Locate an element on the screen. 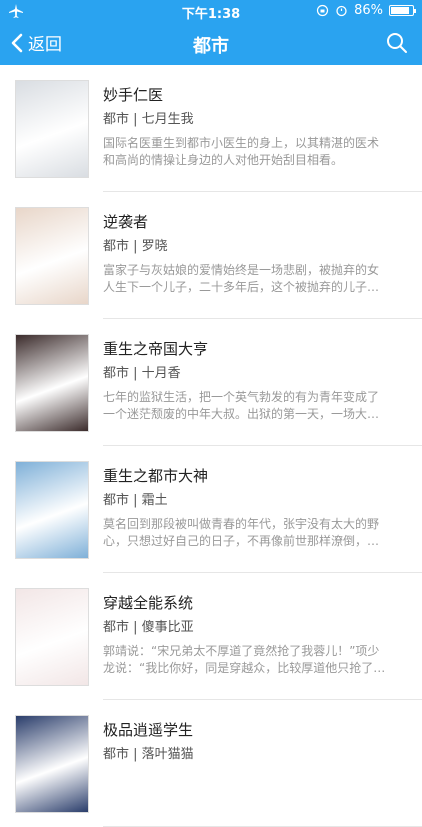 This screenshot has height=827, width=422. nav-bar: 返回 都市 is located at coordinates (211, 43).